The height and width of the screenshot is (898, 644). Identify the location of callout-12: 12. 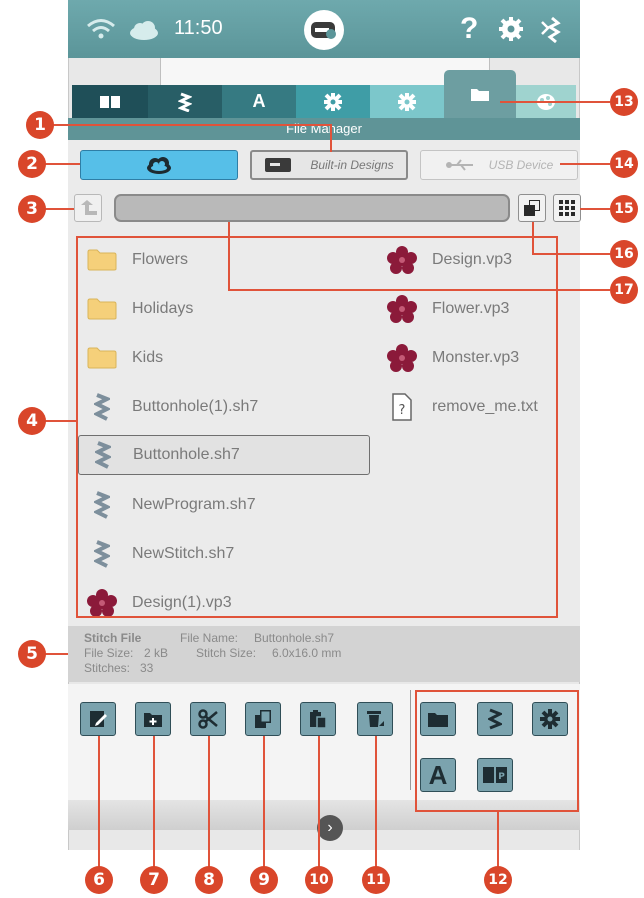
(498, 880).